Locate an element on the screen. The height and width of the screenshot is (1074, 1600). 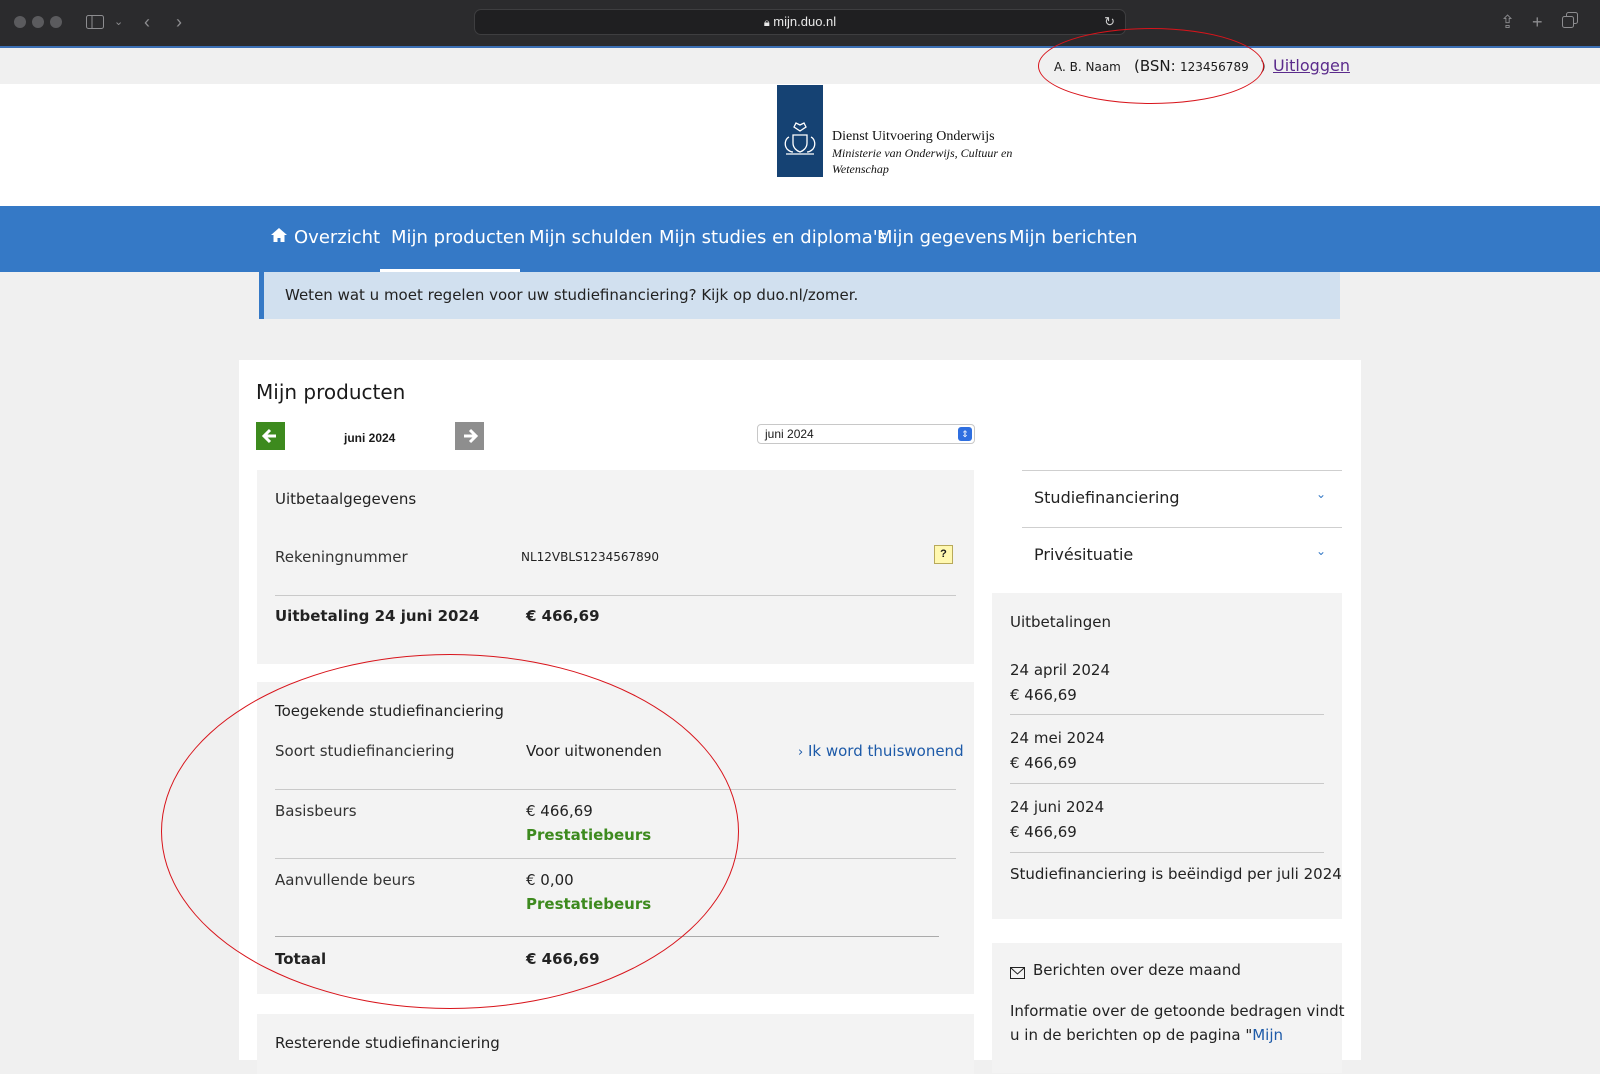
new-tab-icon: + is located at coordinates (1537, 22).